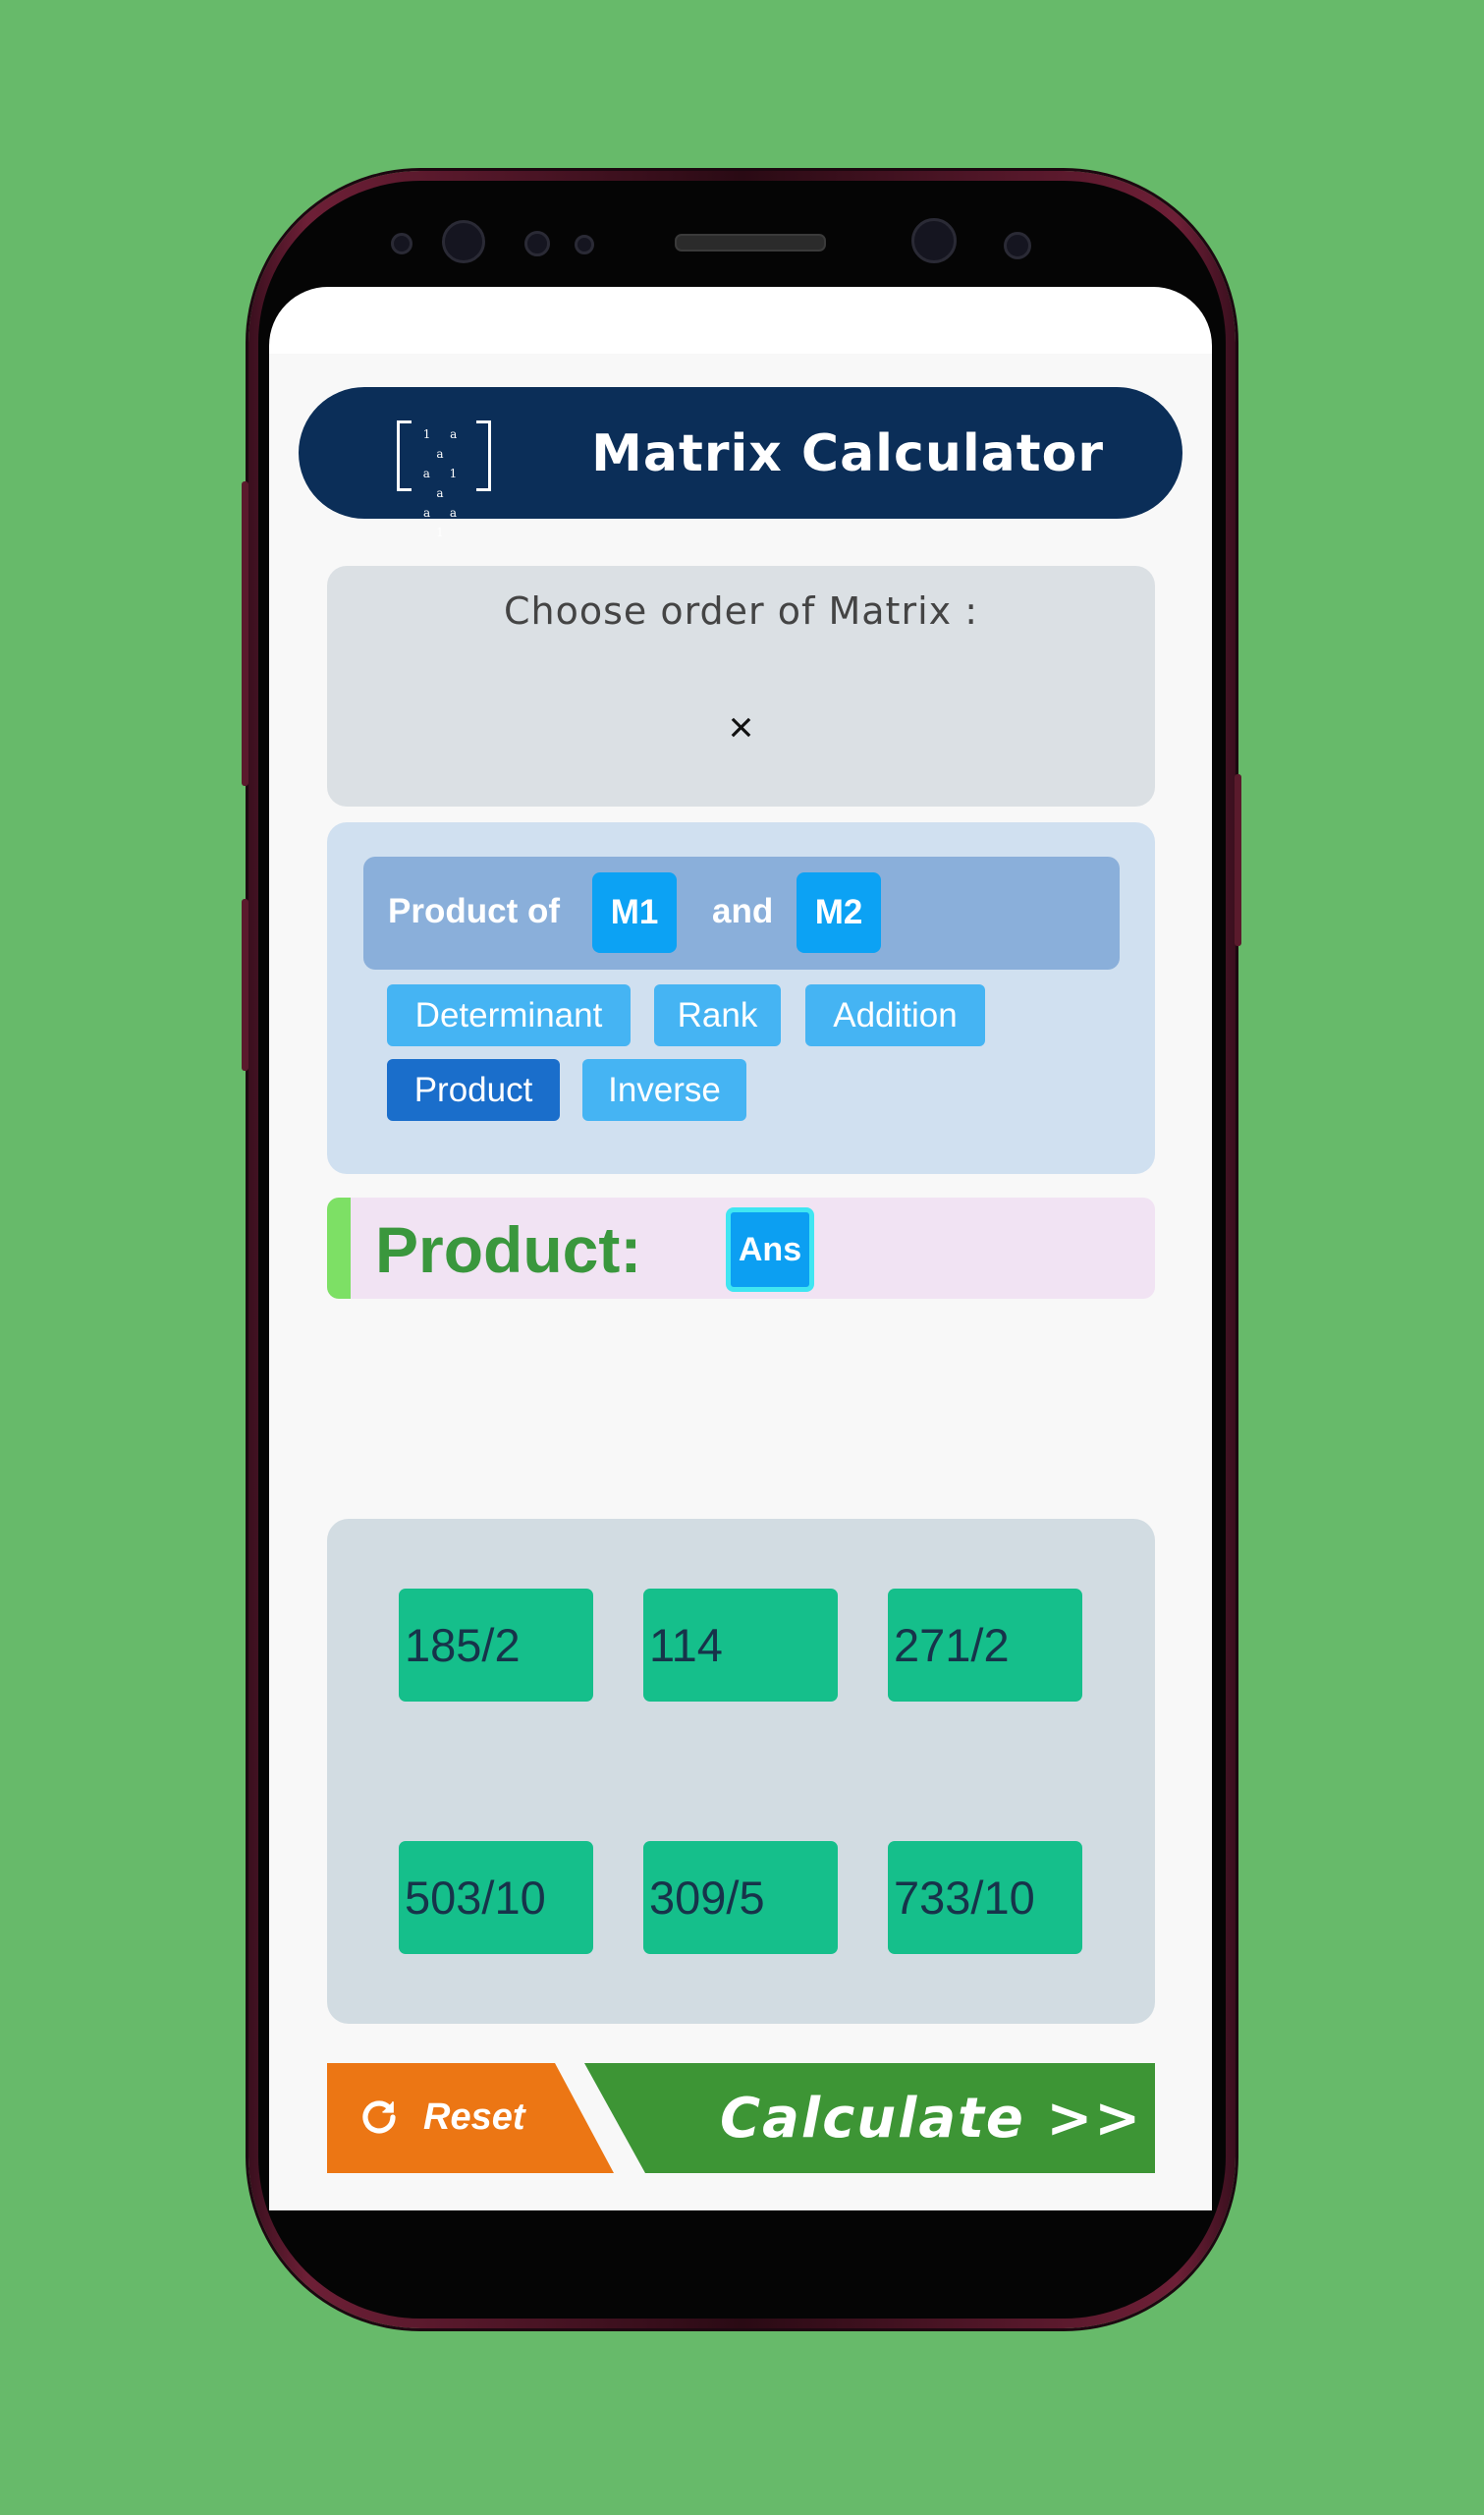 The height and width of the screenshot is (2515, 1484). What do you see at coordinates (895, 1015) in the screenshot?
I see `chip-addition: Addition` at bounding box center [895, 1015].